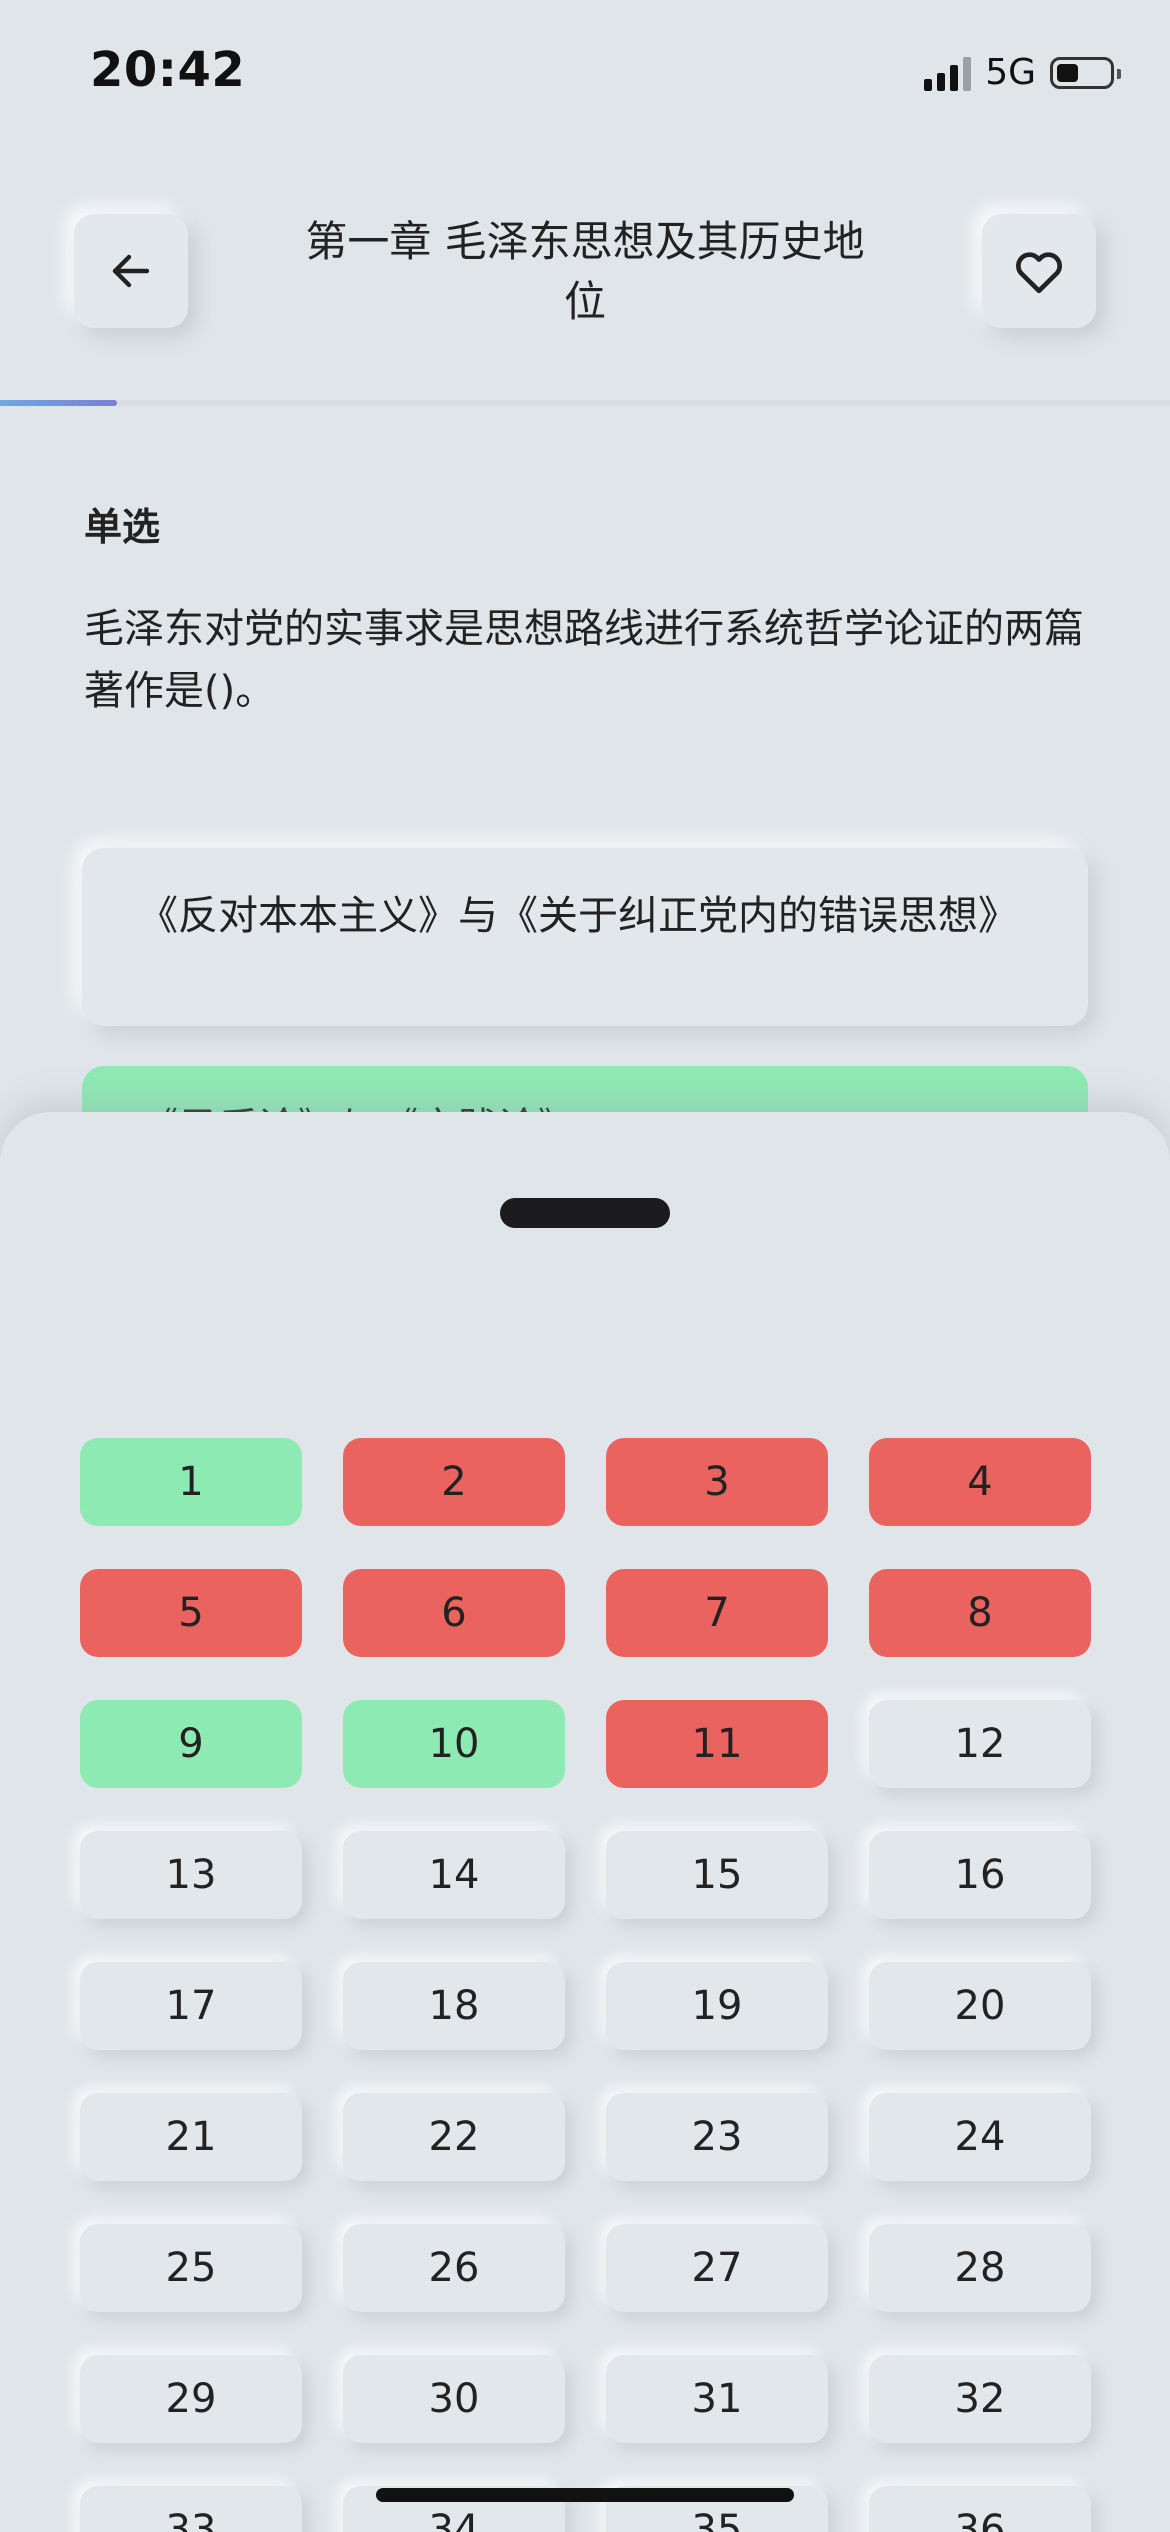 This screenshot has width=1170, height=2532. What do you see at coordinates (191, 2509) in the screenshot?
I see `question-number-33: 33` at bounding box center [191, 2509].